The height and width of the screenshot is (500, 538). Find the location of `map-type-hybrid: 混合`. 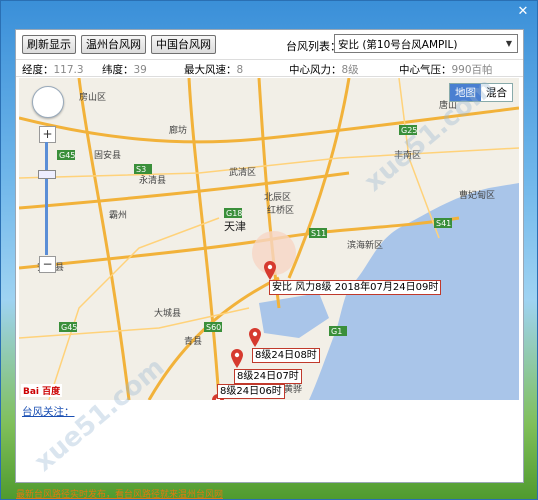

map-type-hybrid: 混合 is located at coordinates (496, 92).